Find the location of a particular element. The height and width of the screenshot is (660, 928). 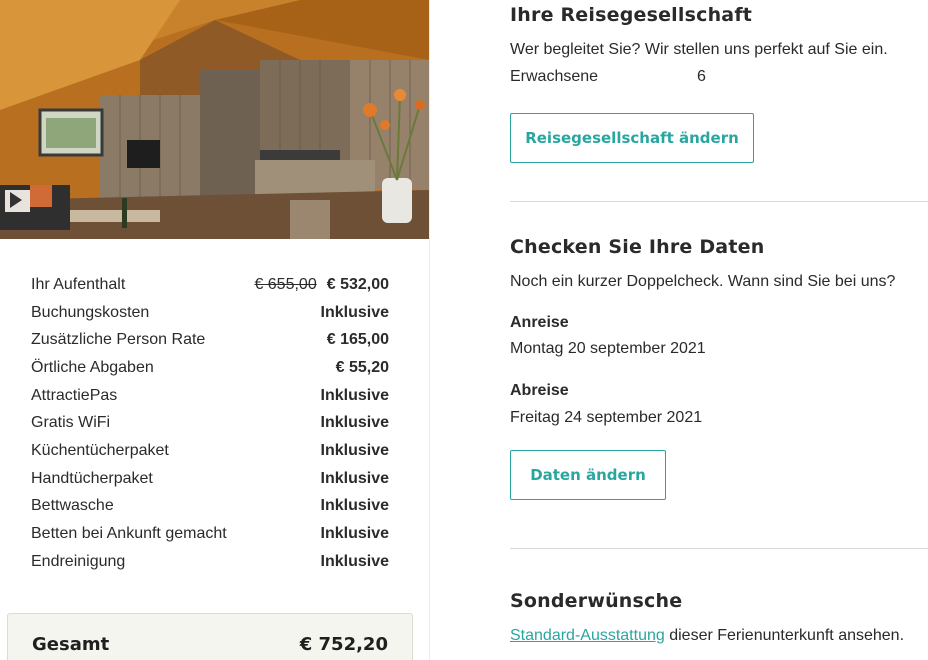

price-row: Zusätzliche Person Rate € 165,00 is located at coordinates (210, 340).